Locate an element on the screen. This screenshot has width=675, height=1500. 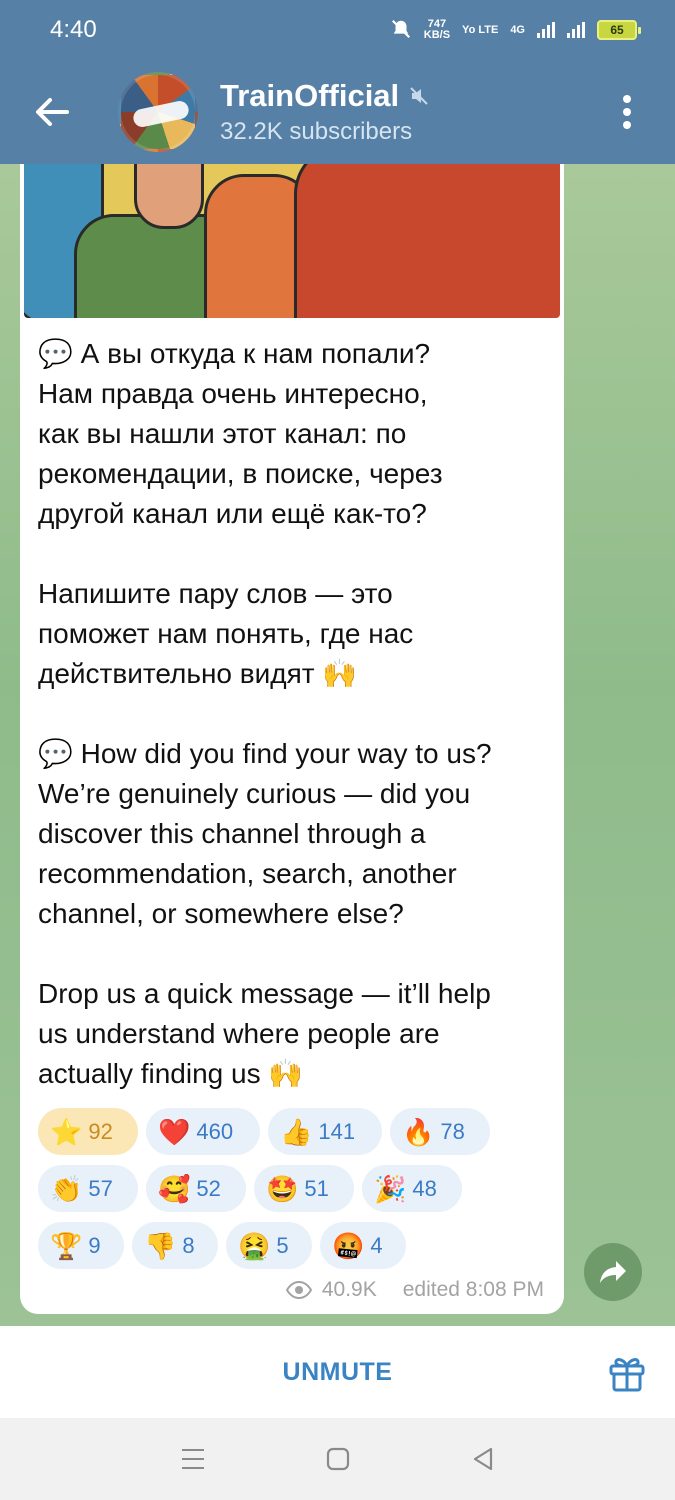
volte-indicator: Yo LTE is located at coordinates (480, 29).